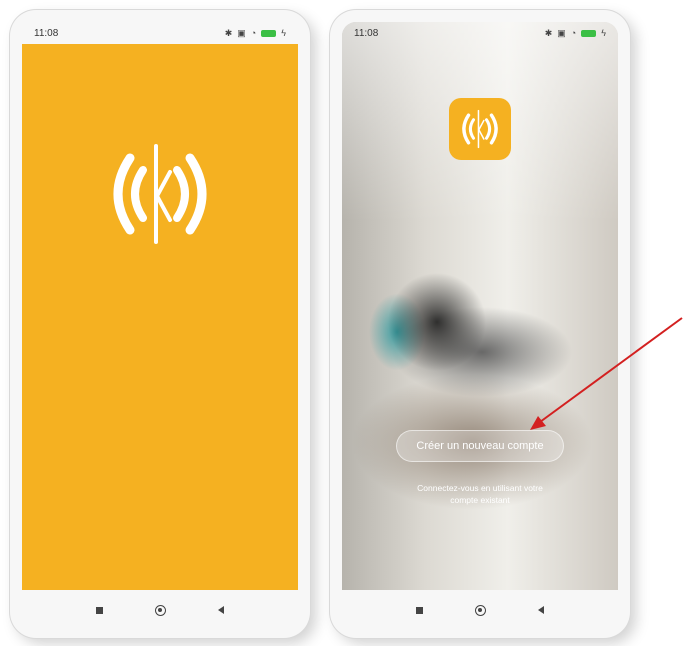 The width and height of the screenshot is (684, 646). Describe the element at coordinates (480, 446) in the screenshot. I see `create-account-button: Créer un nouveau compte` at that location.